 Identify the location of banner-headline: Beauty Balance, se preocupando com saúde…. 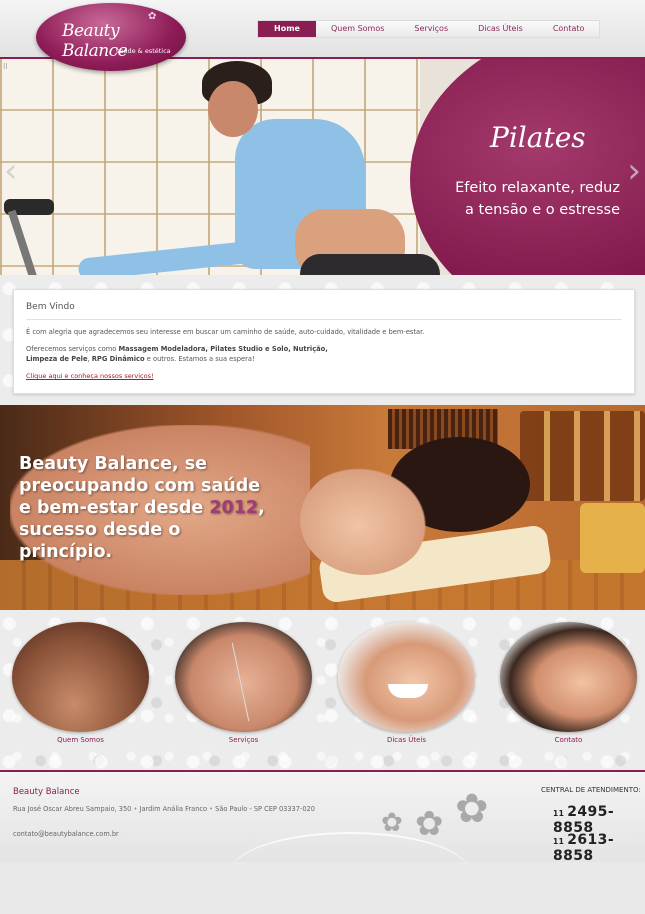
(149, 508).